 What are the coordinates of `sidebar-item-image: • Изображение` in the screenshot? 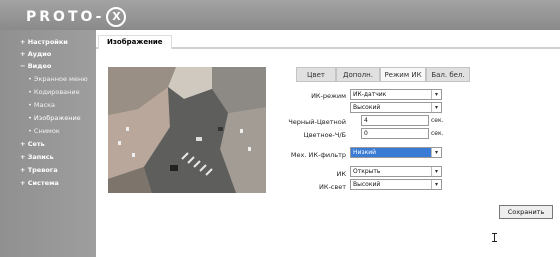 It's located at (54, 118).